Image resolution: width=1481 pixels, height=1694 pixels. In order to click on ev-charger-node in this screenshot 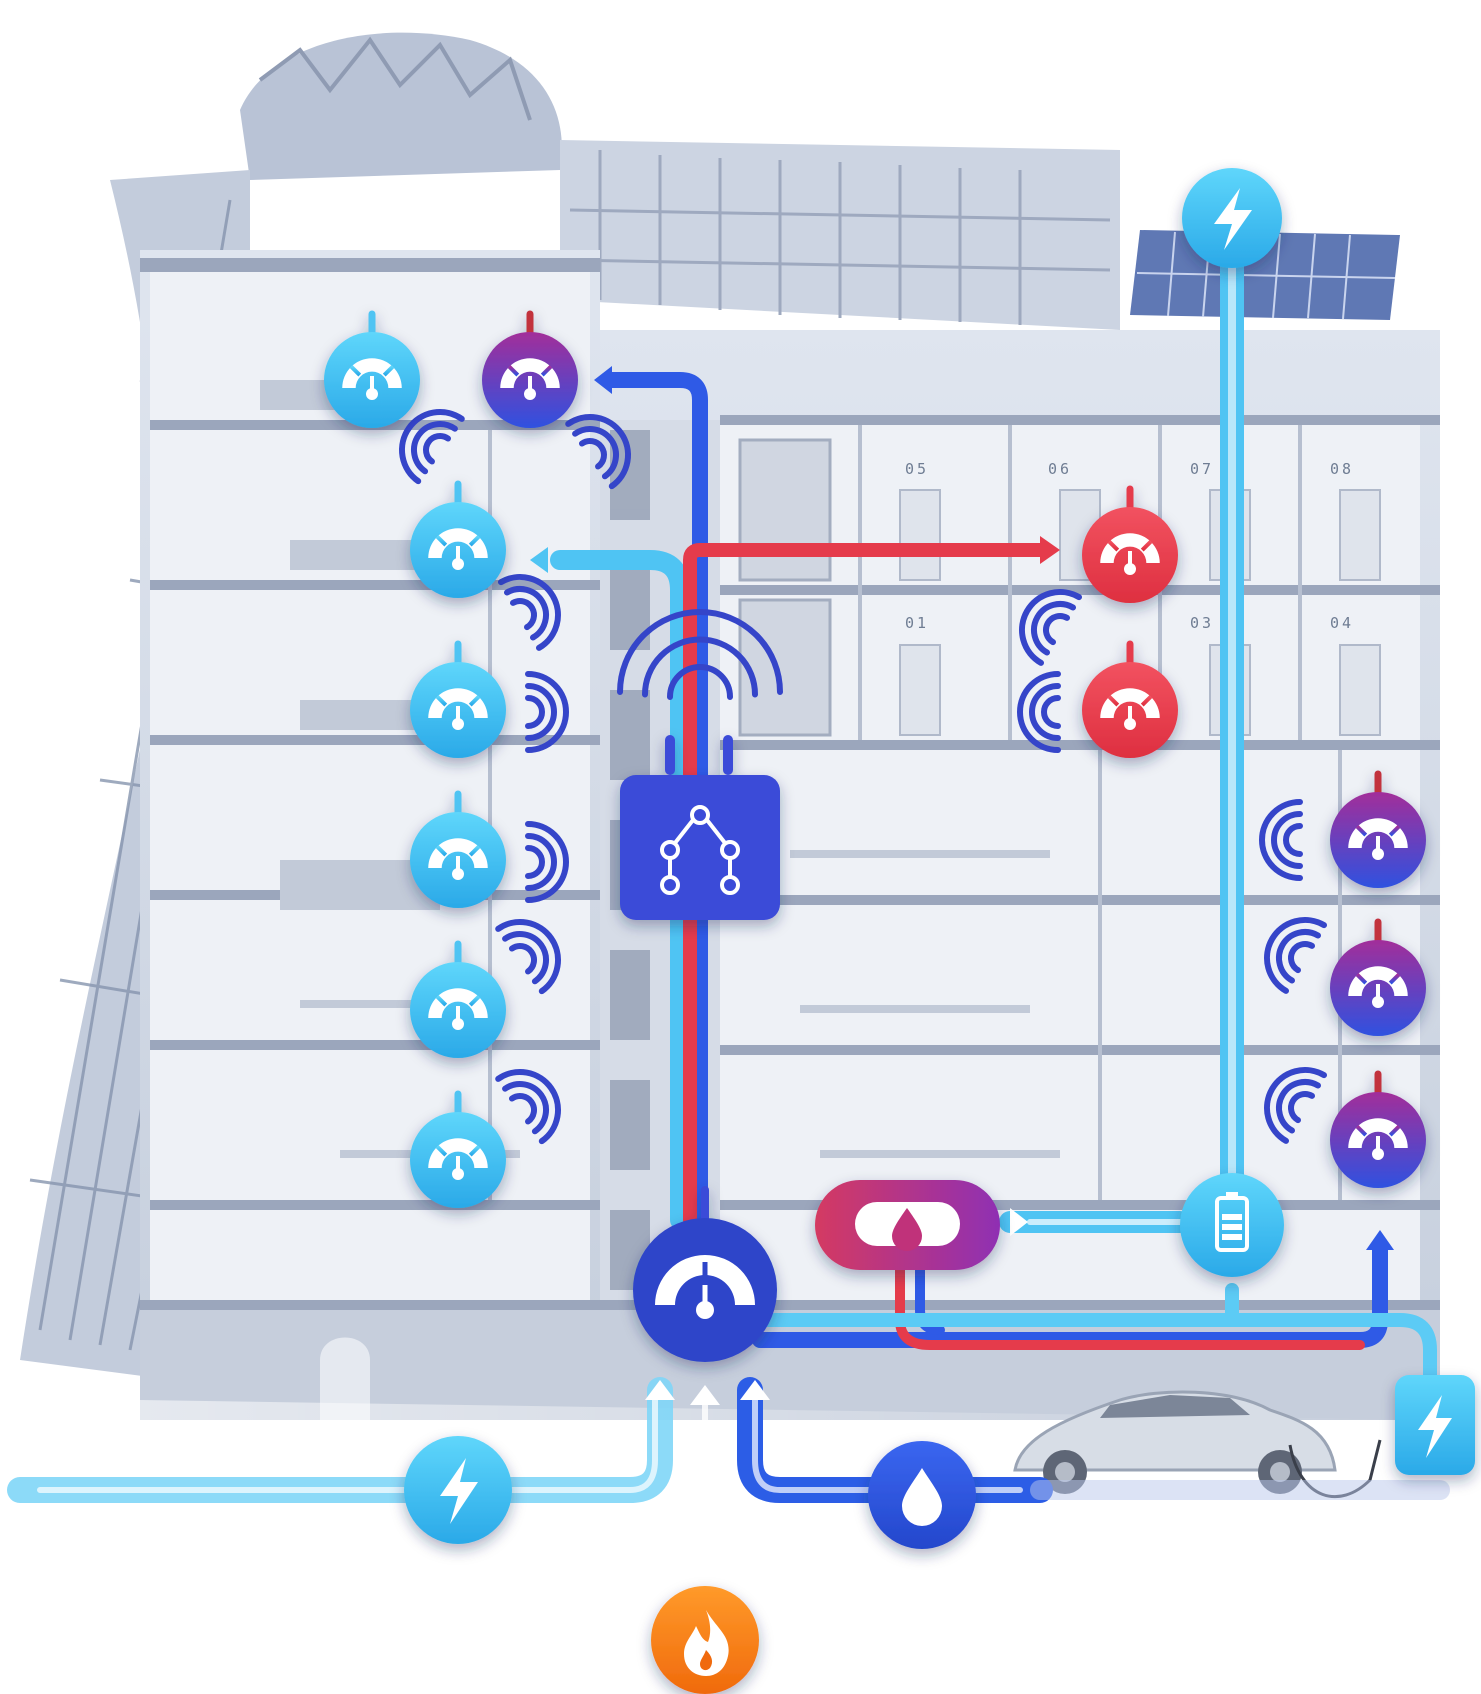, I will do `click(1435, 1425)`.